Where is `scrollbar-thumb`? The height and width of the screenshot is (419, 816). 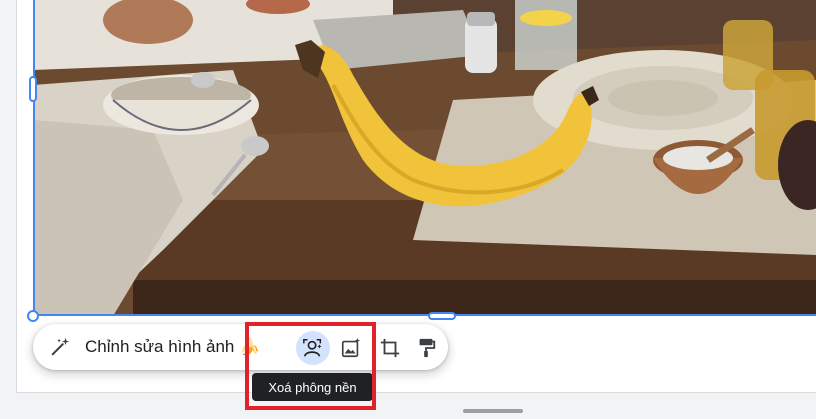
scrollbar-thumb is located at coordinates (493, 411).